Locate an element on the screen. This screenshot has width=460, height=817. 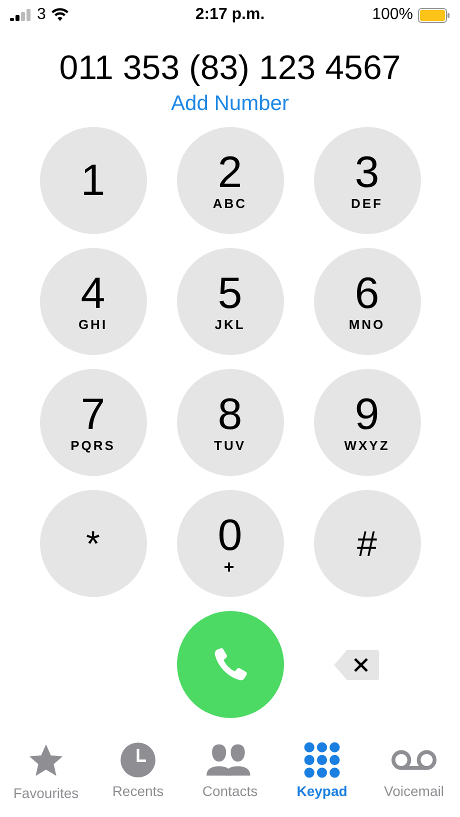
keypad-key: # is located at coordinates (367, 543).